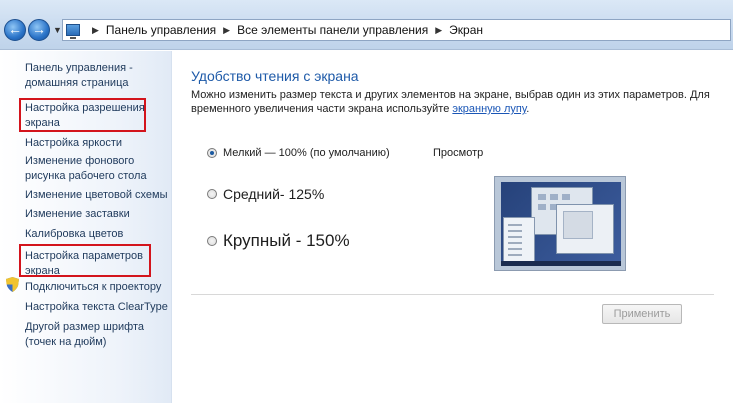 The image size is (733, 403). What do you see at coordinates (212, 194) in the screenshot?
I see `radio-medium` at bounding box center [212, 194].